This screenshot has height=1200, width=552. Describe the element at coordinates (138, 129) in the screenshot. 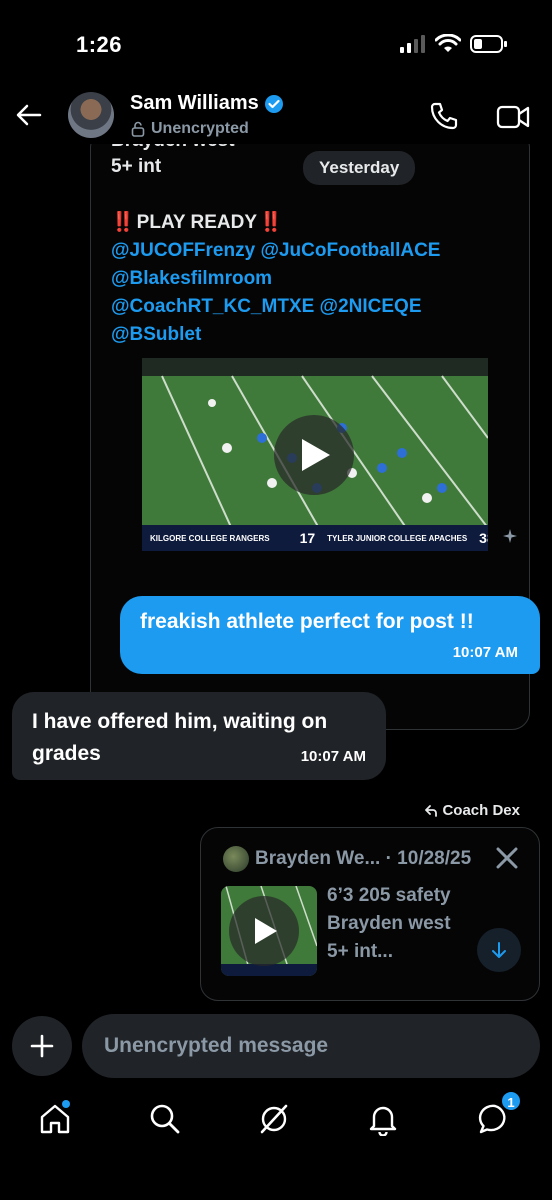

I see `lock-icon` at that location.